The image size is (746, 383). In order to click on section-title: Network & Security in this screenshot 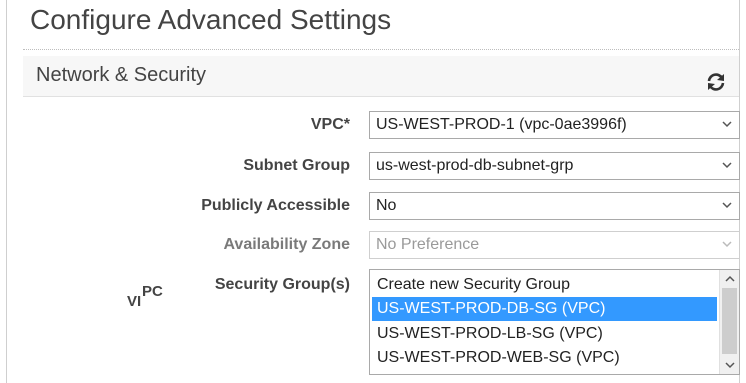, I will do `click(121, 75)`.